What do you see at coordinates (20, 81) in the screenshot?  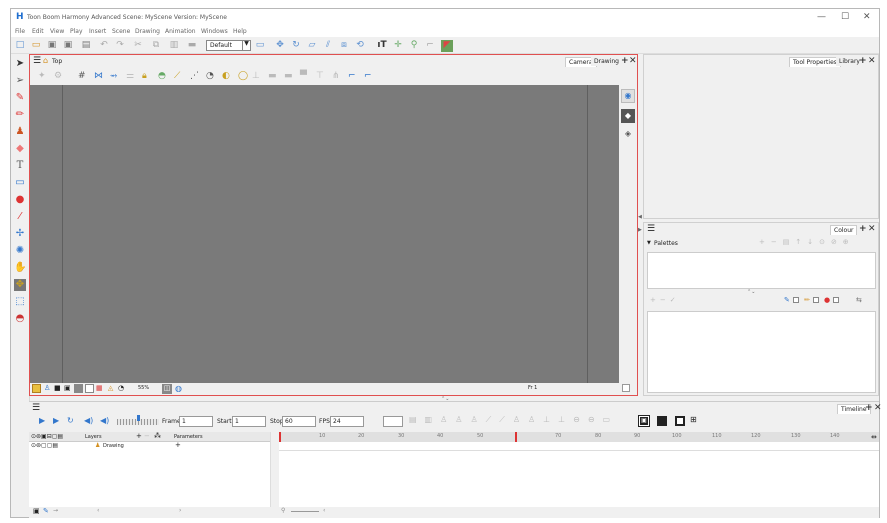 I see `contour-editor-icon: ➢` at bounding box center [20, 81].